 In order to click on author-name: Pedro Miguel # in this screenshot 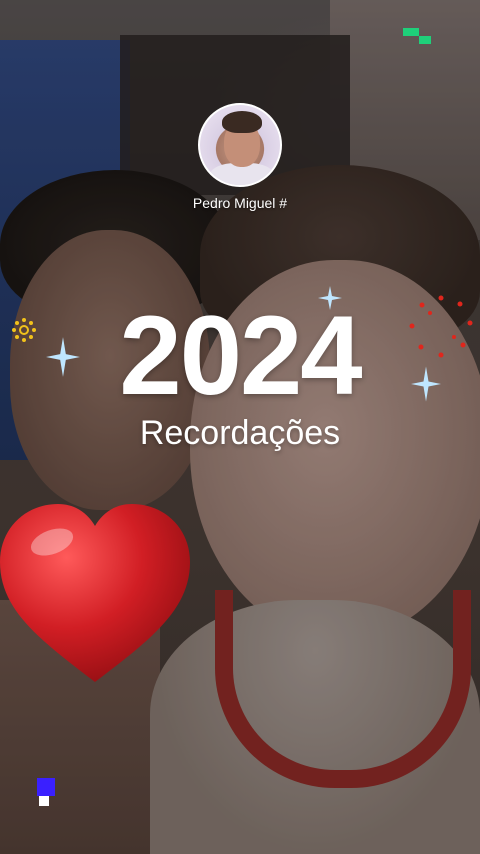, I will do `click(240, 203)`.